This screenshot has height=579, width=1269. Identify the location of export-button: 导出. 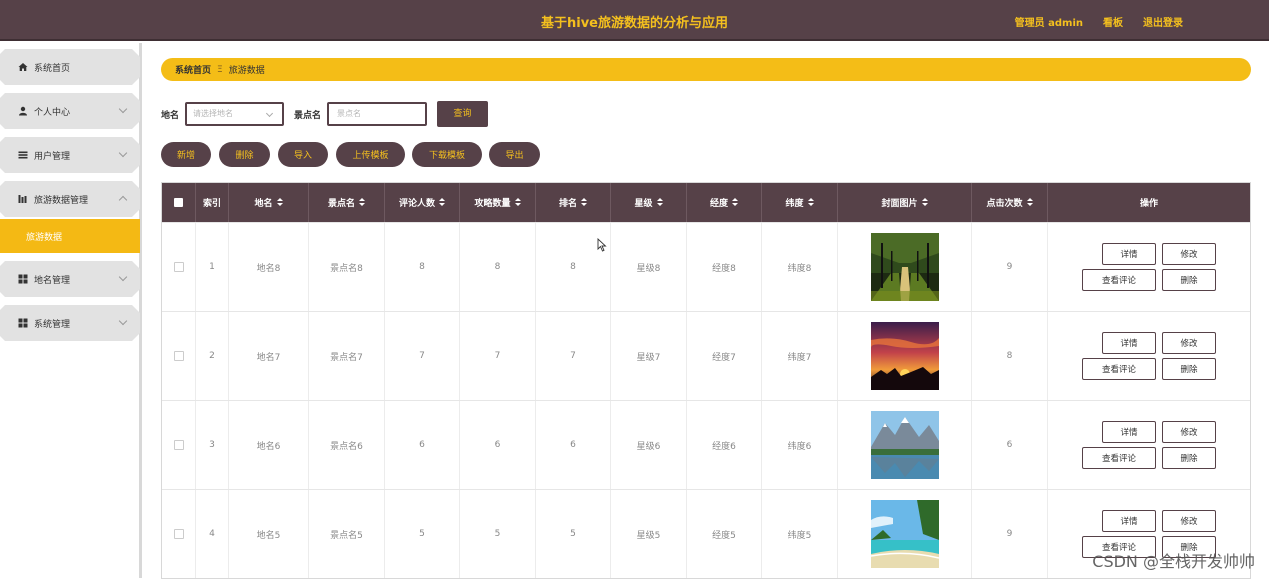
(514, 154).